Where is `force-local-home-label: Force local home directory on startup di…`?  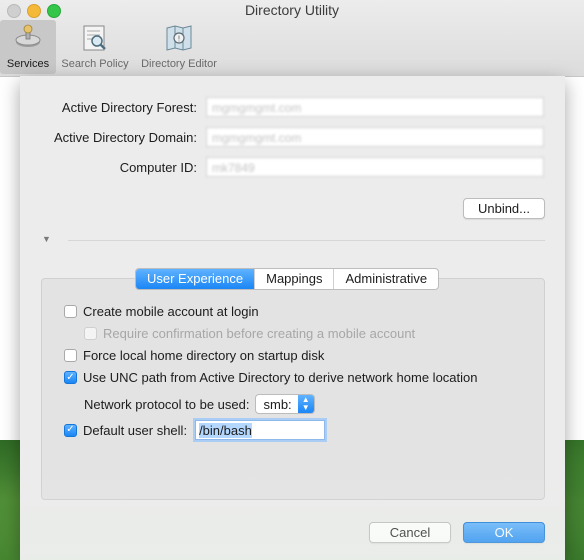
force-local-home-label: Force local home directory on startup di… is located at coordinates (204, 355).